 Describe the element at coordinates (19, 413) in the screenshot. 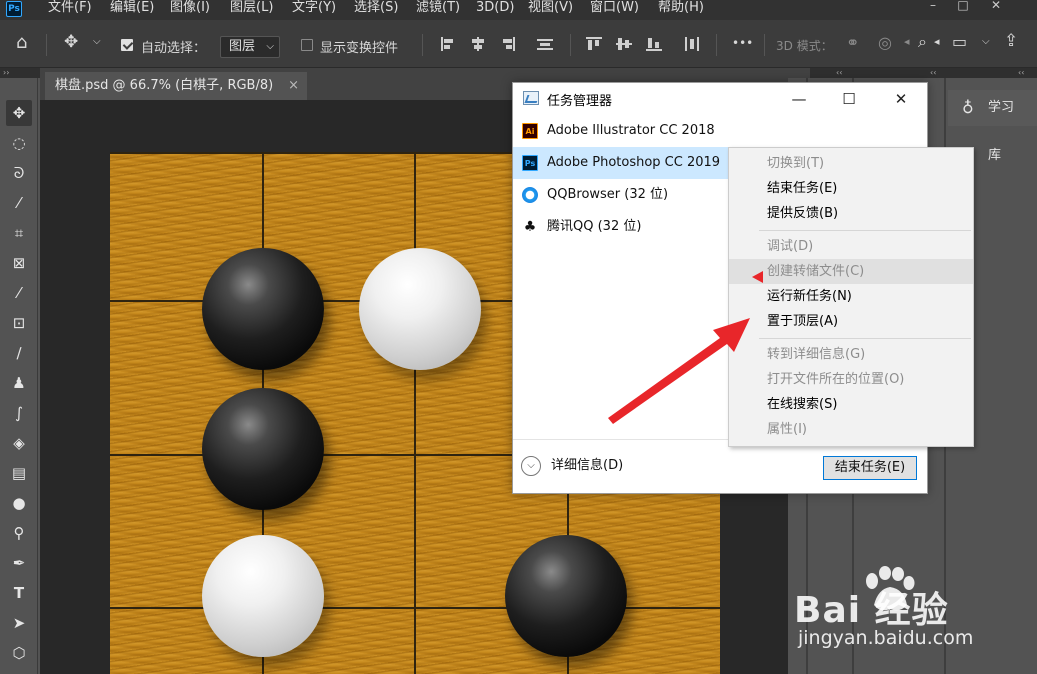

I see `history-brush-tool-icon: ∫` at that location.